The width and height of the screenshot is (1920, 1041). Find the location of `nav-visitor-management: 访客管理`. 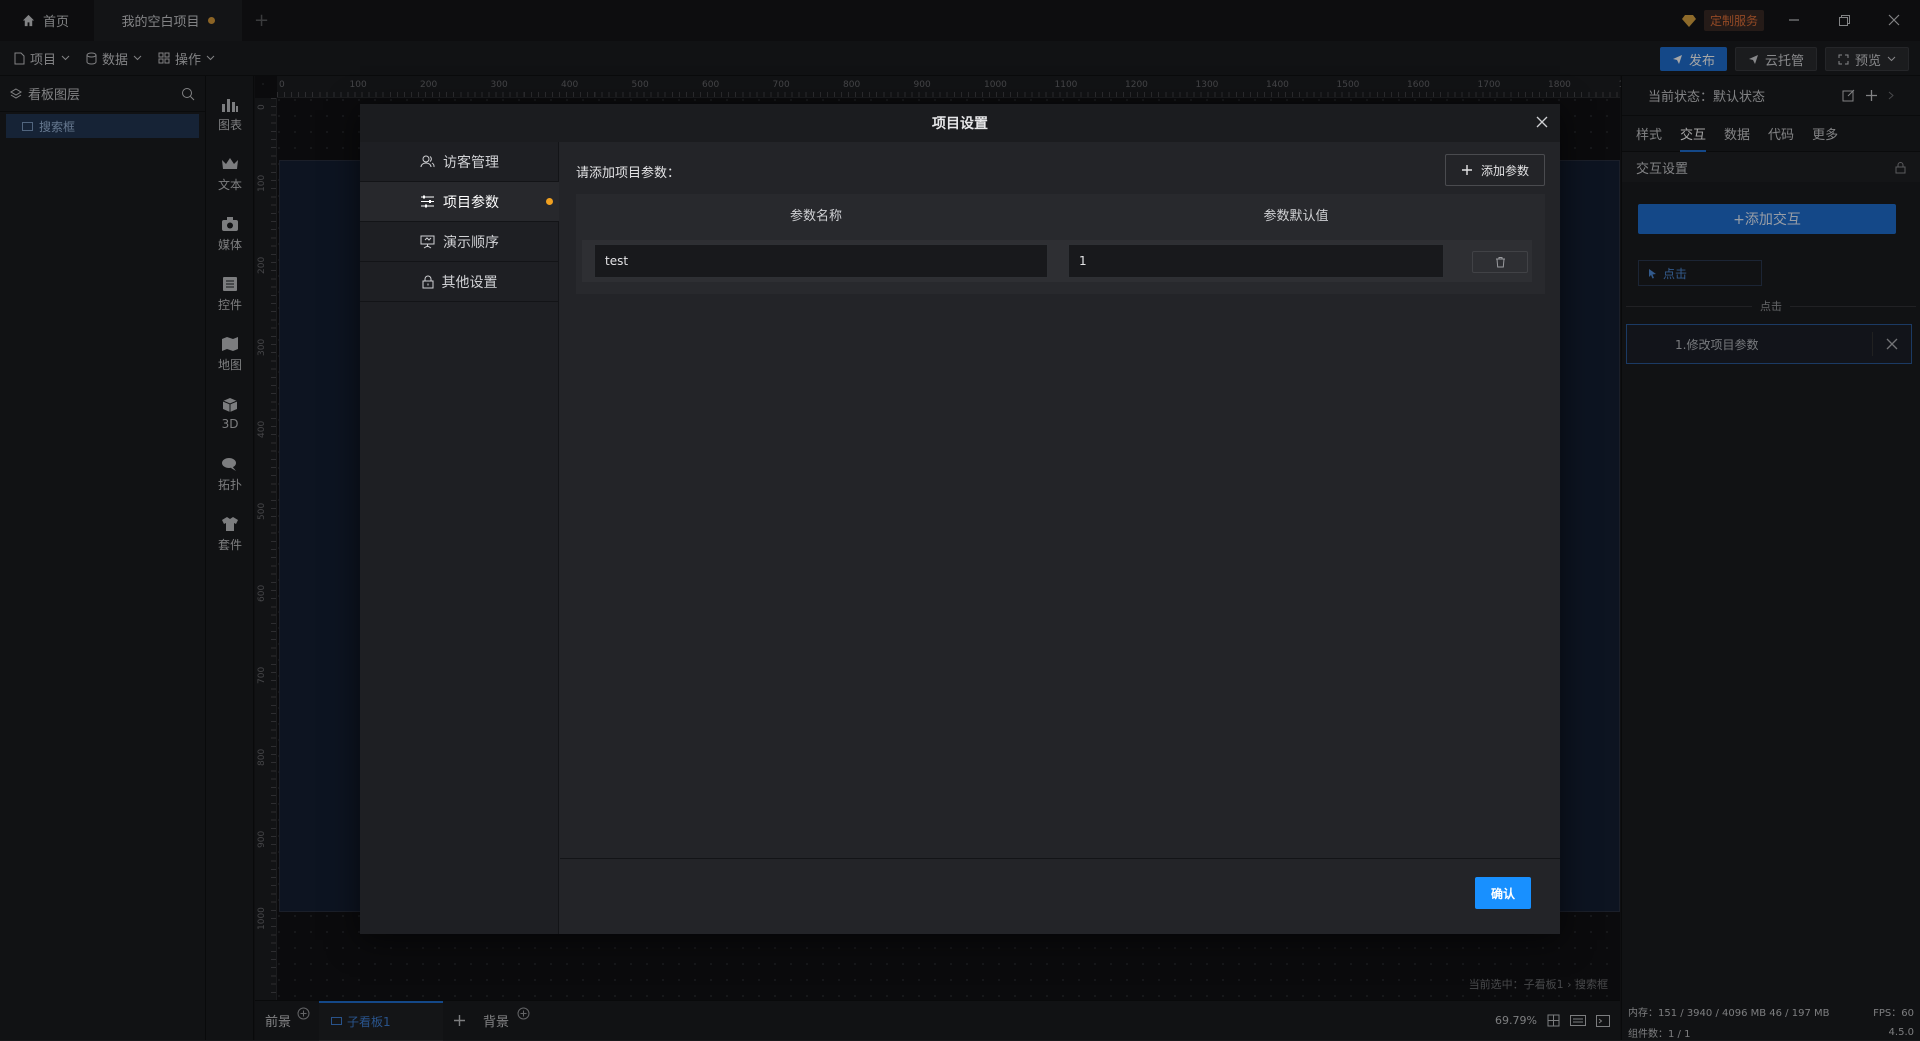

nav-visitor-management: 访客管理 is located at coordinates (459, 162).